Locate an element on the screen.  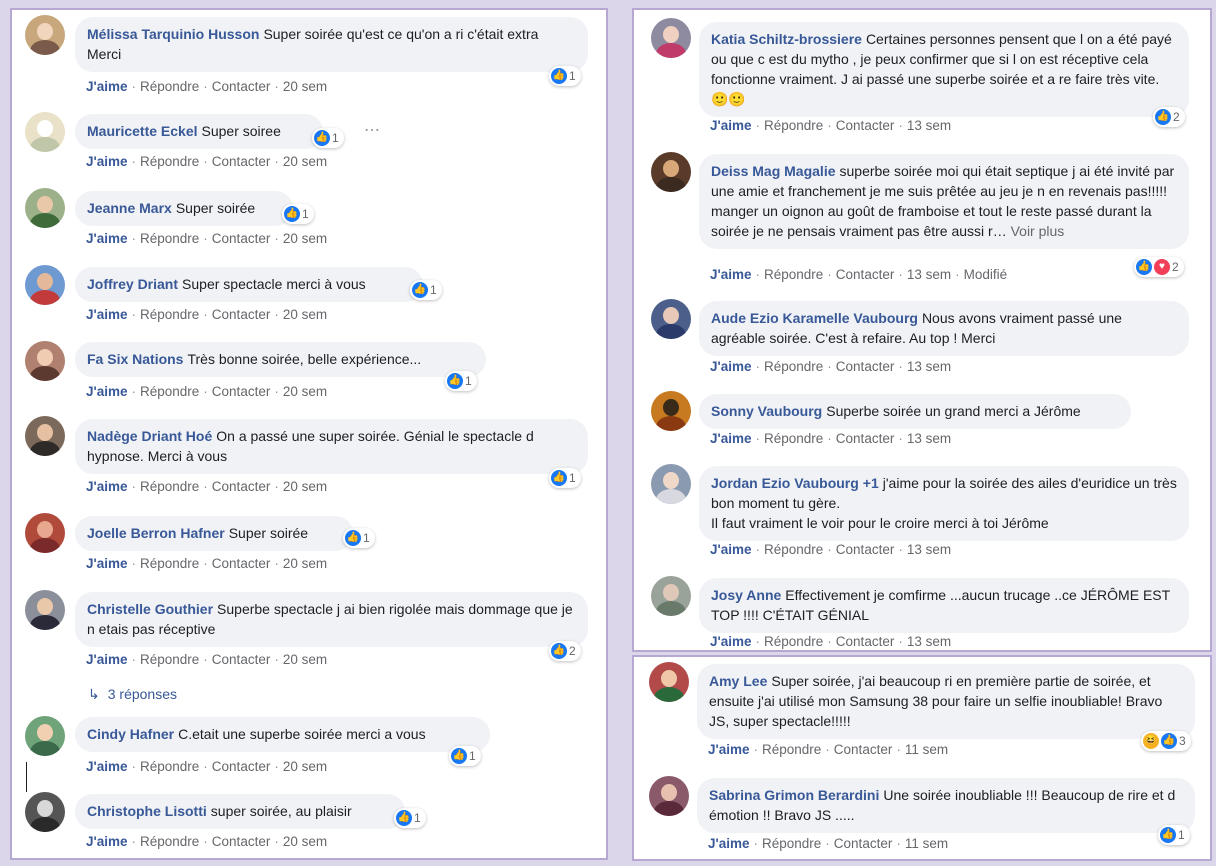
comment-author: Cindy Hafner is located at coordinates (130, 734).